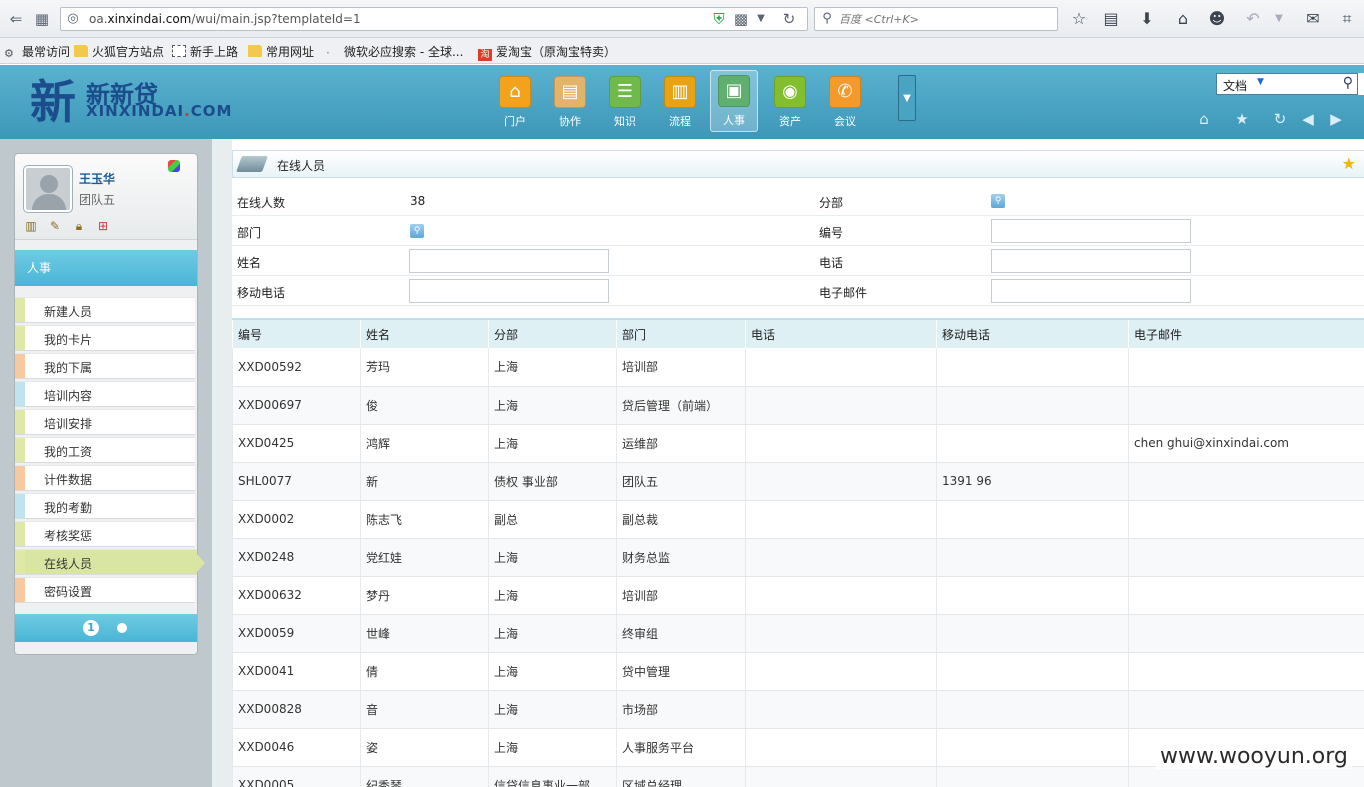 The width and height of the screenshot is (1364, 787). I want to click on dept-browse-icon: ⚲, so click(417, 231).